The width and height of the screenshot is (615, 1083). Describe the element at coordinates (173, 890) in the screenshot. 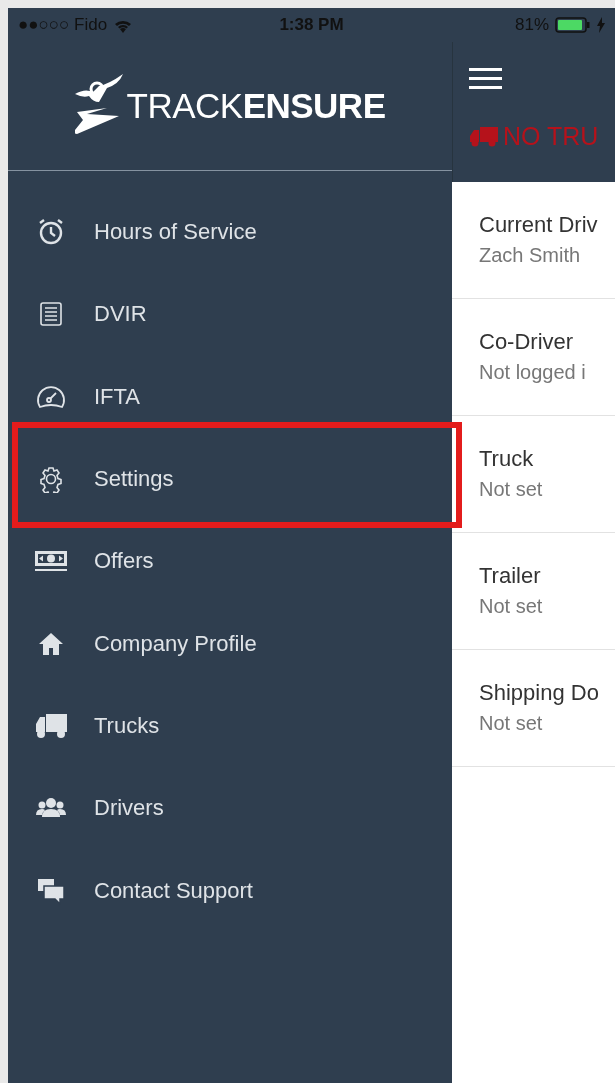

I see `menu-item: Contact Support` at that location.